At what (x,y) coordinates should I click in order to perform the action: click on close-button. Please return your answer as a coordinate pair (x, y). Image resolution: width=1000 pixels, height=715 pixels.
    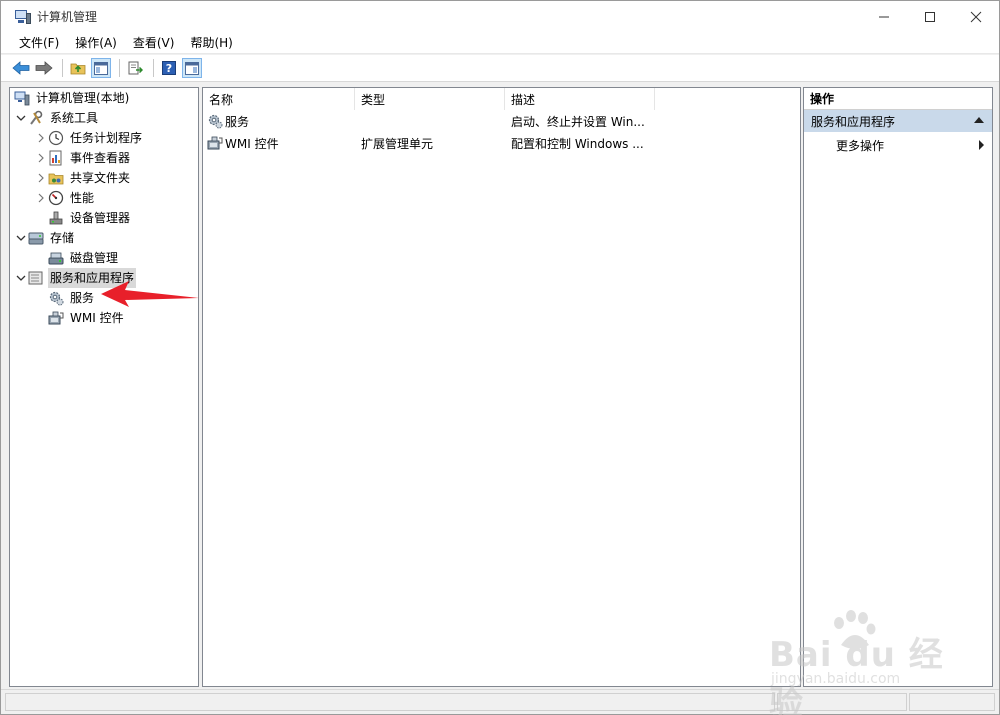
    Looking at the image, I should click on (976, 16).